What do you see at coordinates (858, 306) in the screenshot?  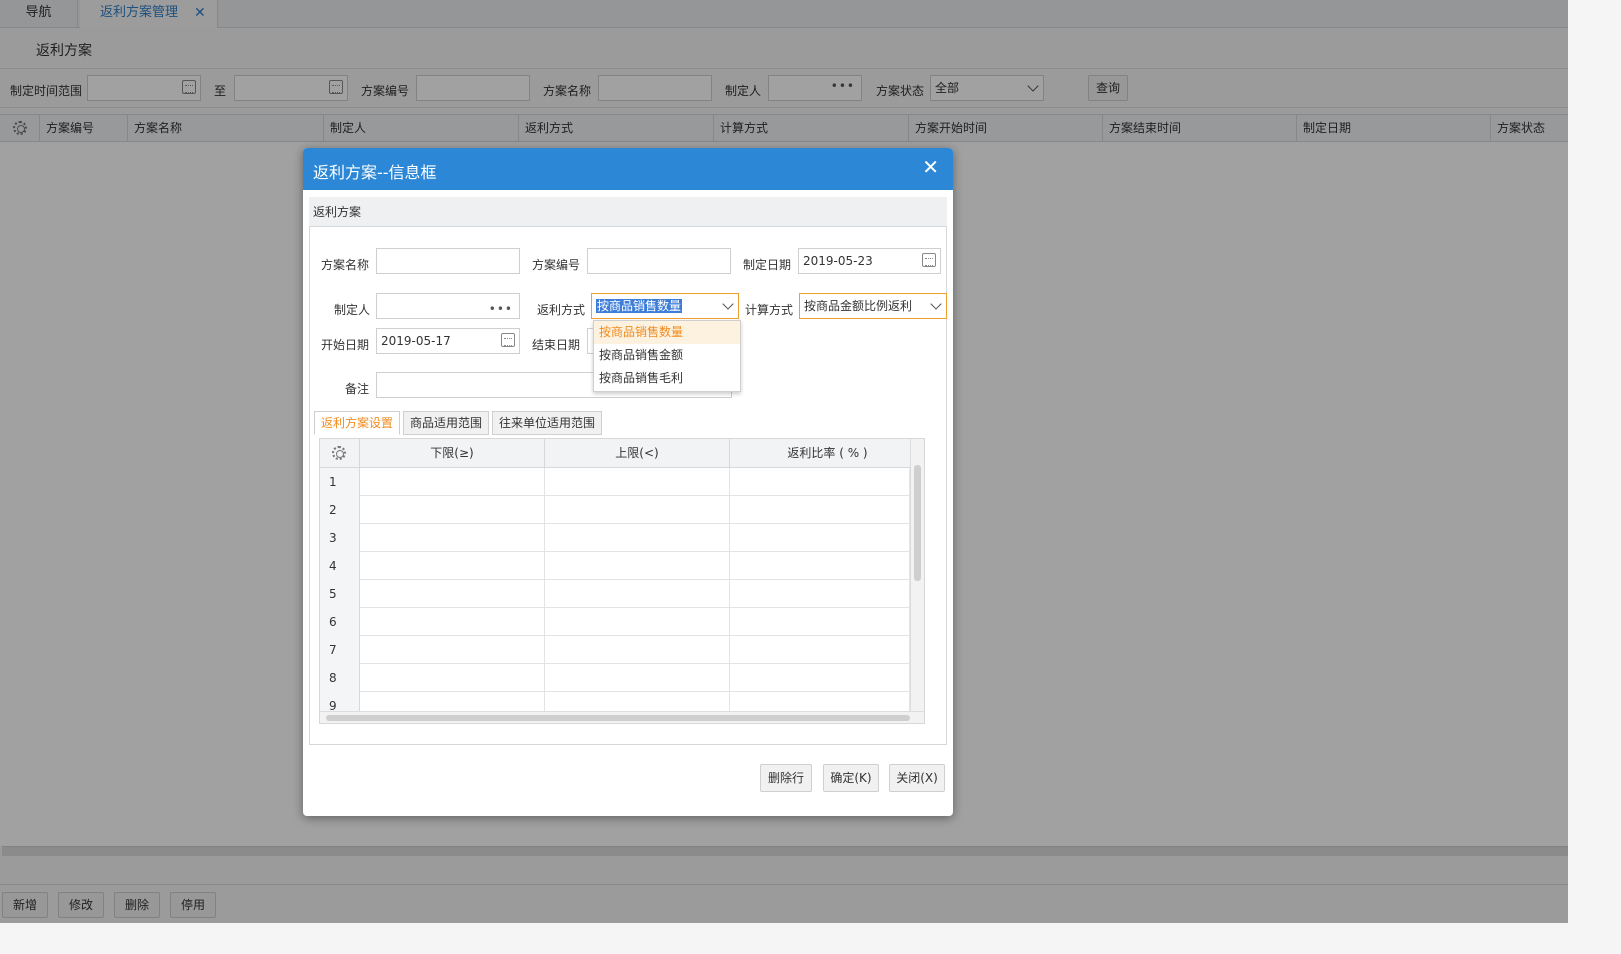 I see `calc-mode-value: 按商品金额比例返利` at bounding box center [858, 306].